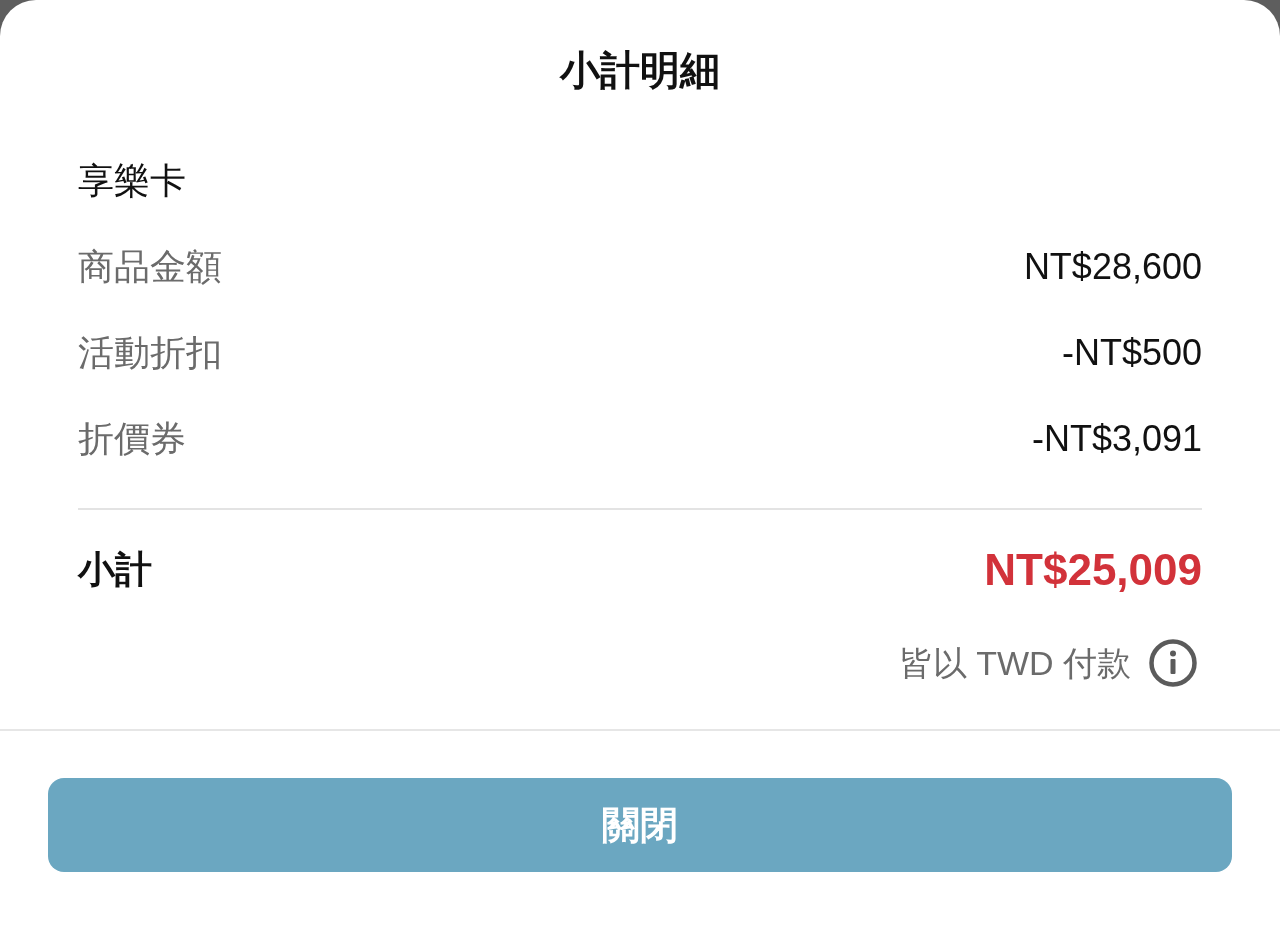  Describe the element at coordinates (132, 181) in the screenshot. I see `section-title: 享樂卡` at that location.